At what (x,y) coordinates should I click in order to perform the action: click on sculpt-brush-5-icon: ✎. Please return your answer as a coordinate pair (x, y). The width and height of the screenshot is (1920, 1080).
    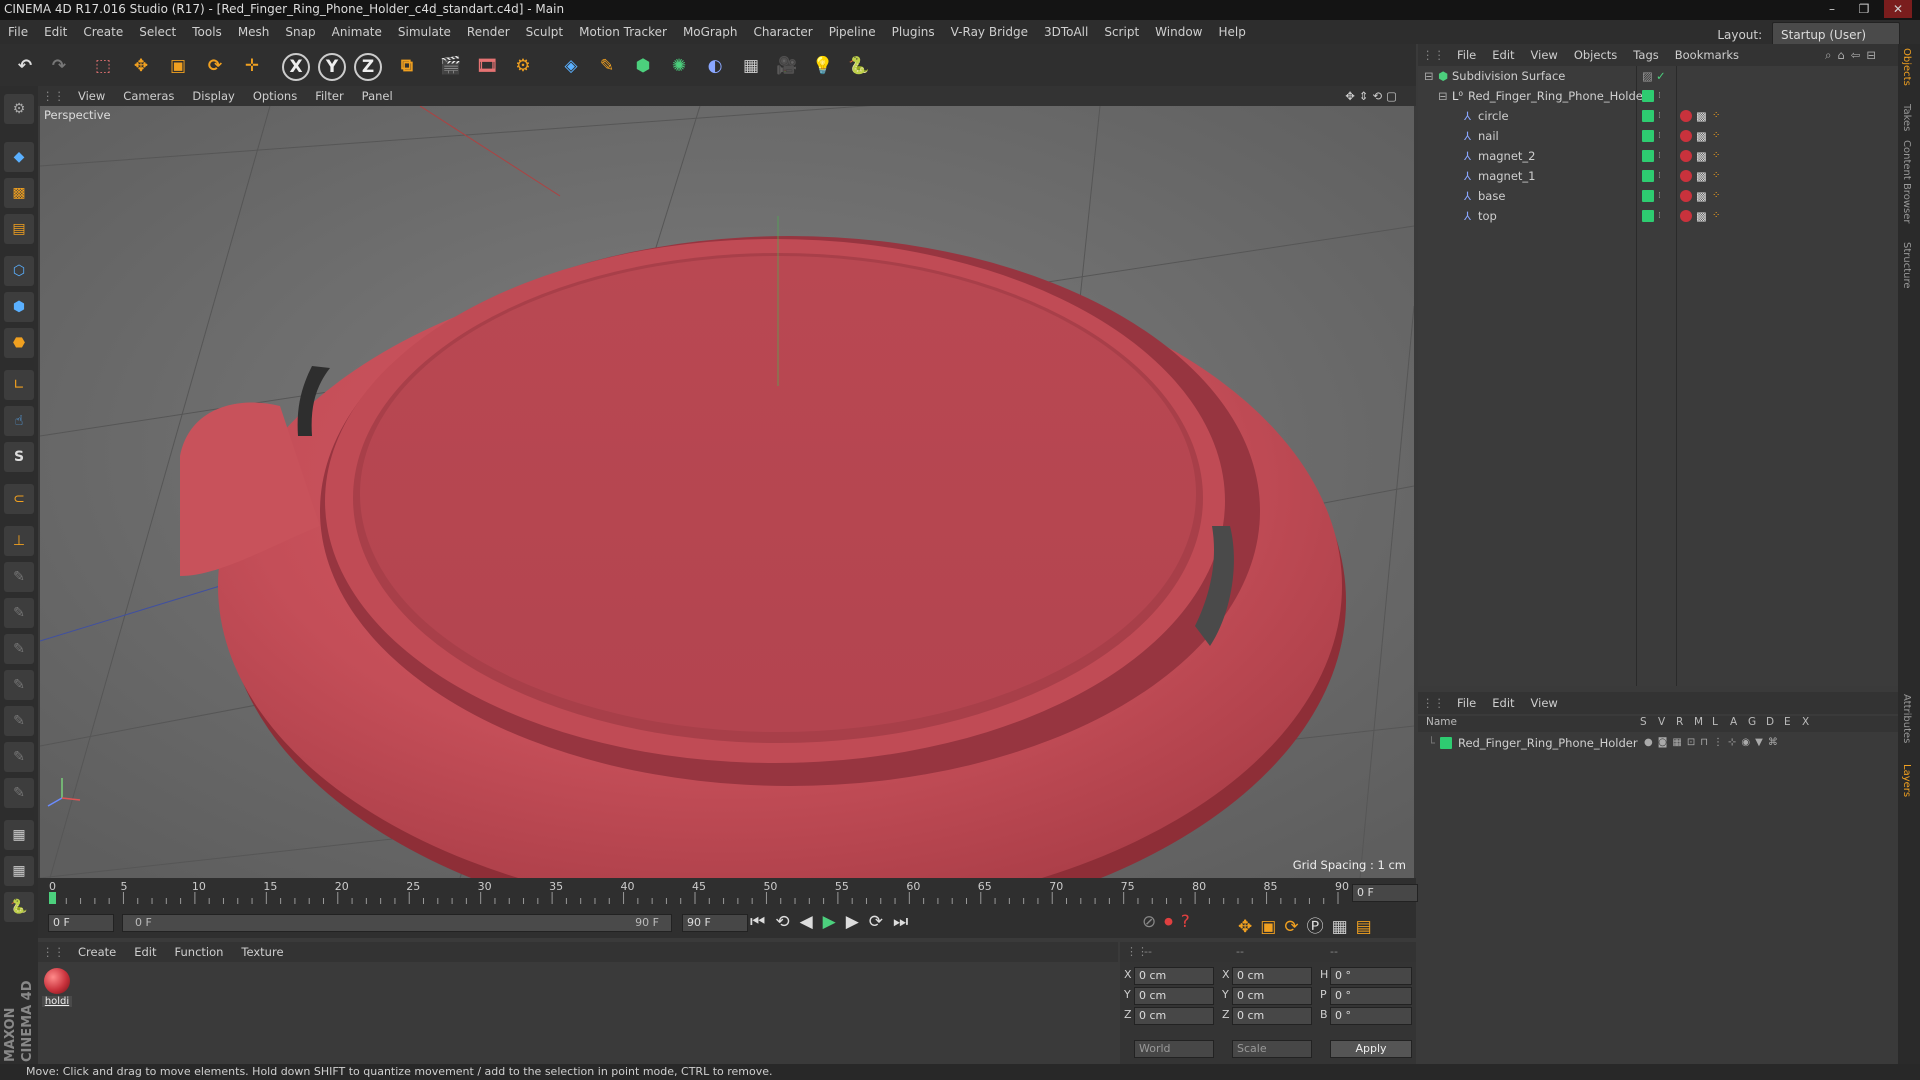
    Looking at the image, I should click on (19, 721).